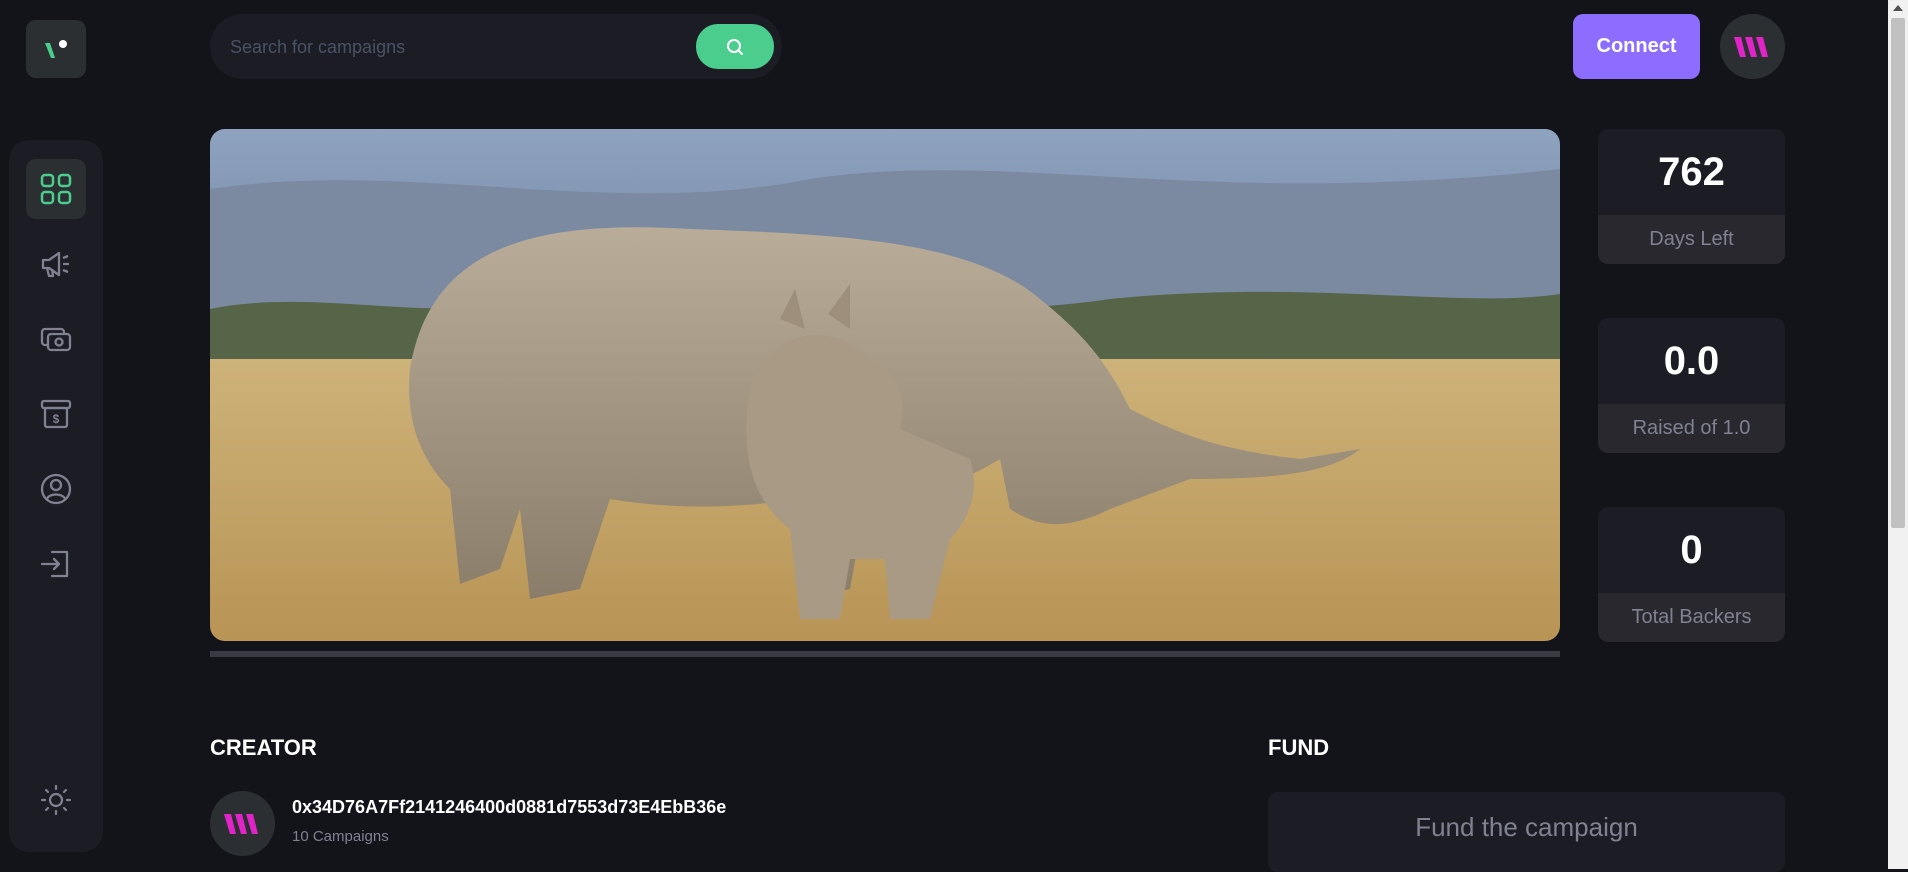 This screenshot has height=872, width=1908. What do you see at coordinates (1691, 428) in the screenshot?
I see `stat-label: Raised of 1.0` at bounding box center [1691, 428].